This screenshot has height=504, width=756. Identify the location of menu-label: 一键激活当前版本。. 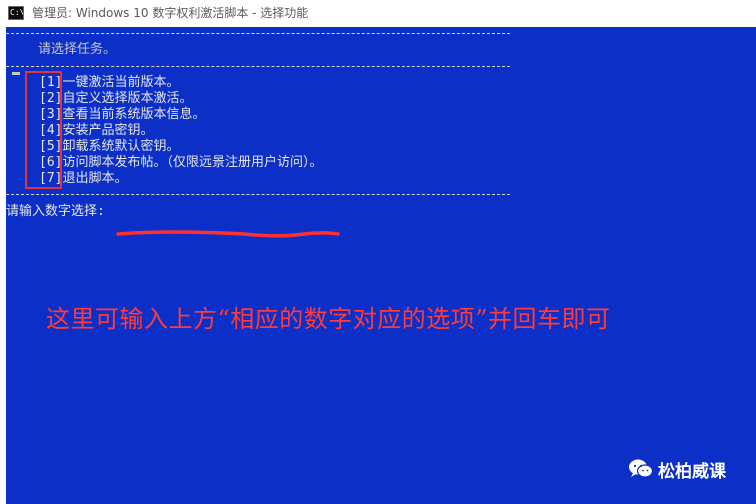
(121, 82).